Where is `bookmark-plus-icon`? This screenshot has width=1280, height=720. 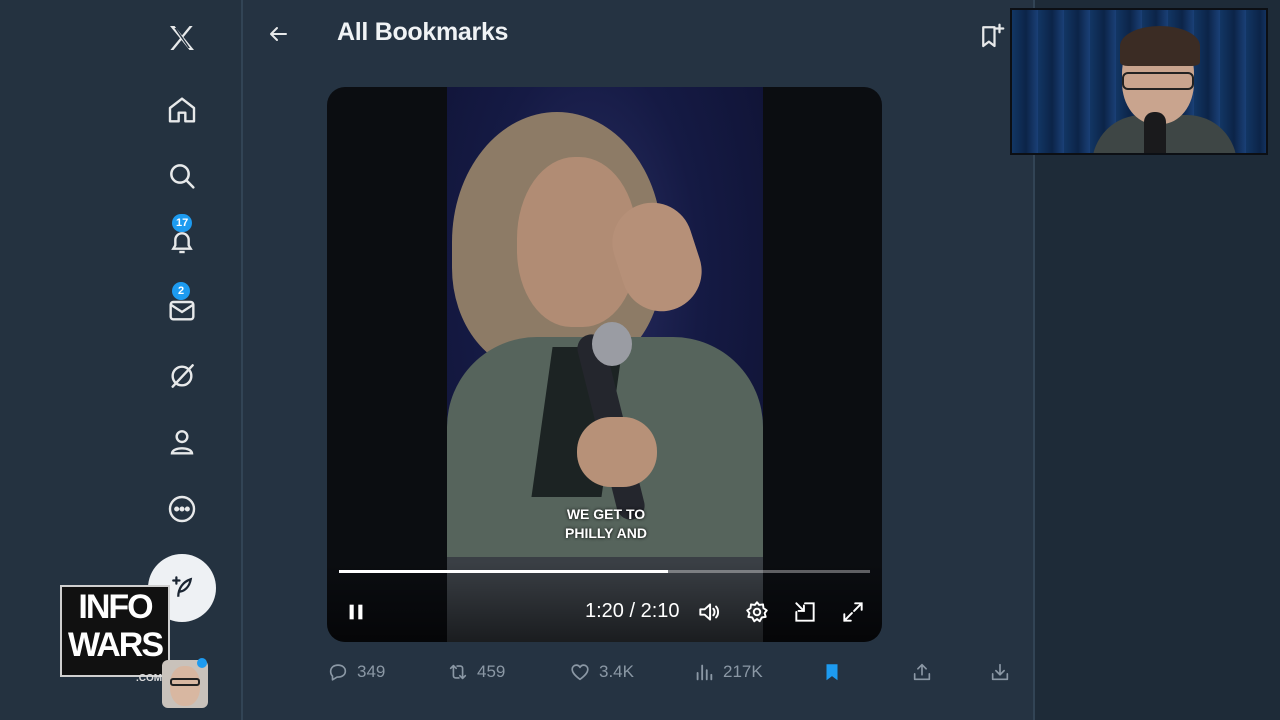 bookmark-plus-icon is located at coordinates (993, 35).